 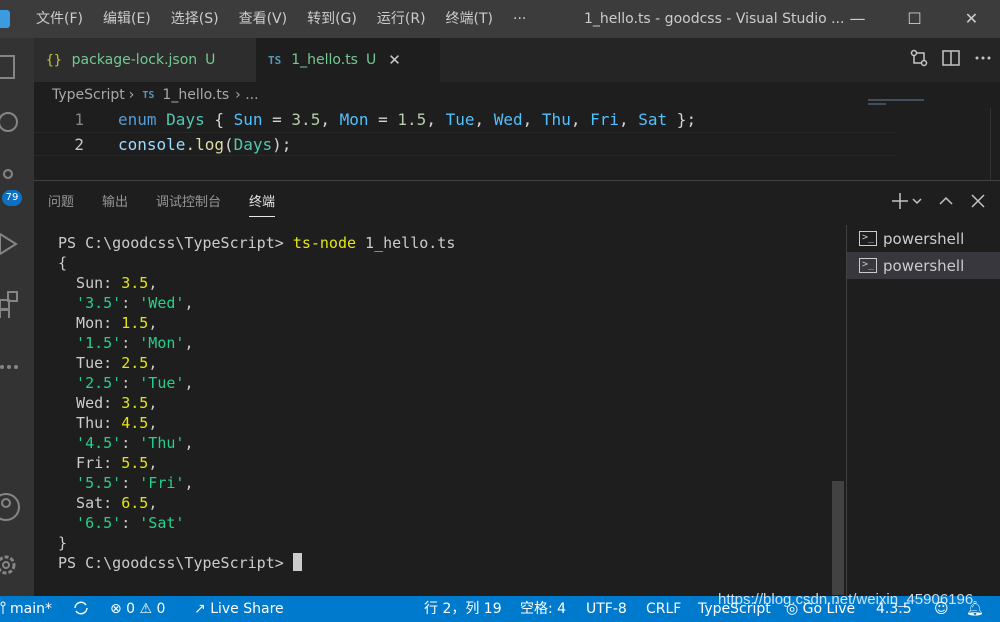 What do you see at coordinates (188, 203) in the screenshot?
I see `tab-debug-console: 调试控制台` at bounding box center [188, 203].